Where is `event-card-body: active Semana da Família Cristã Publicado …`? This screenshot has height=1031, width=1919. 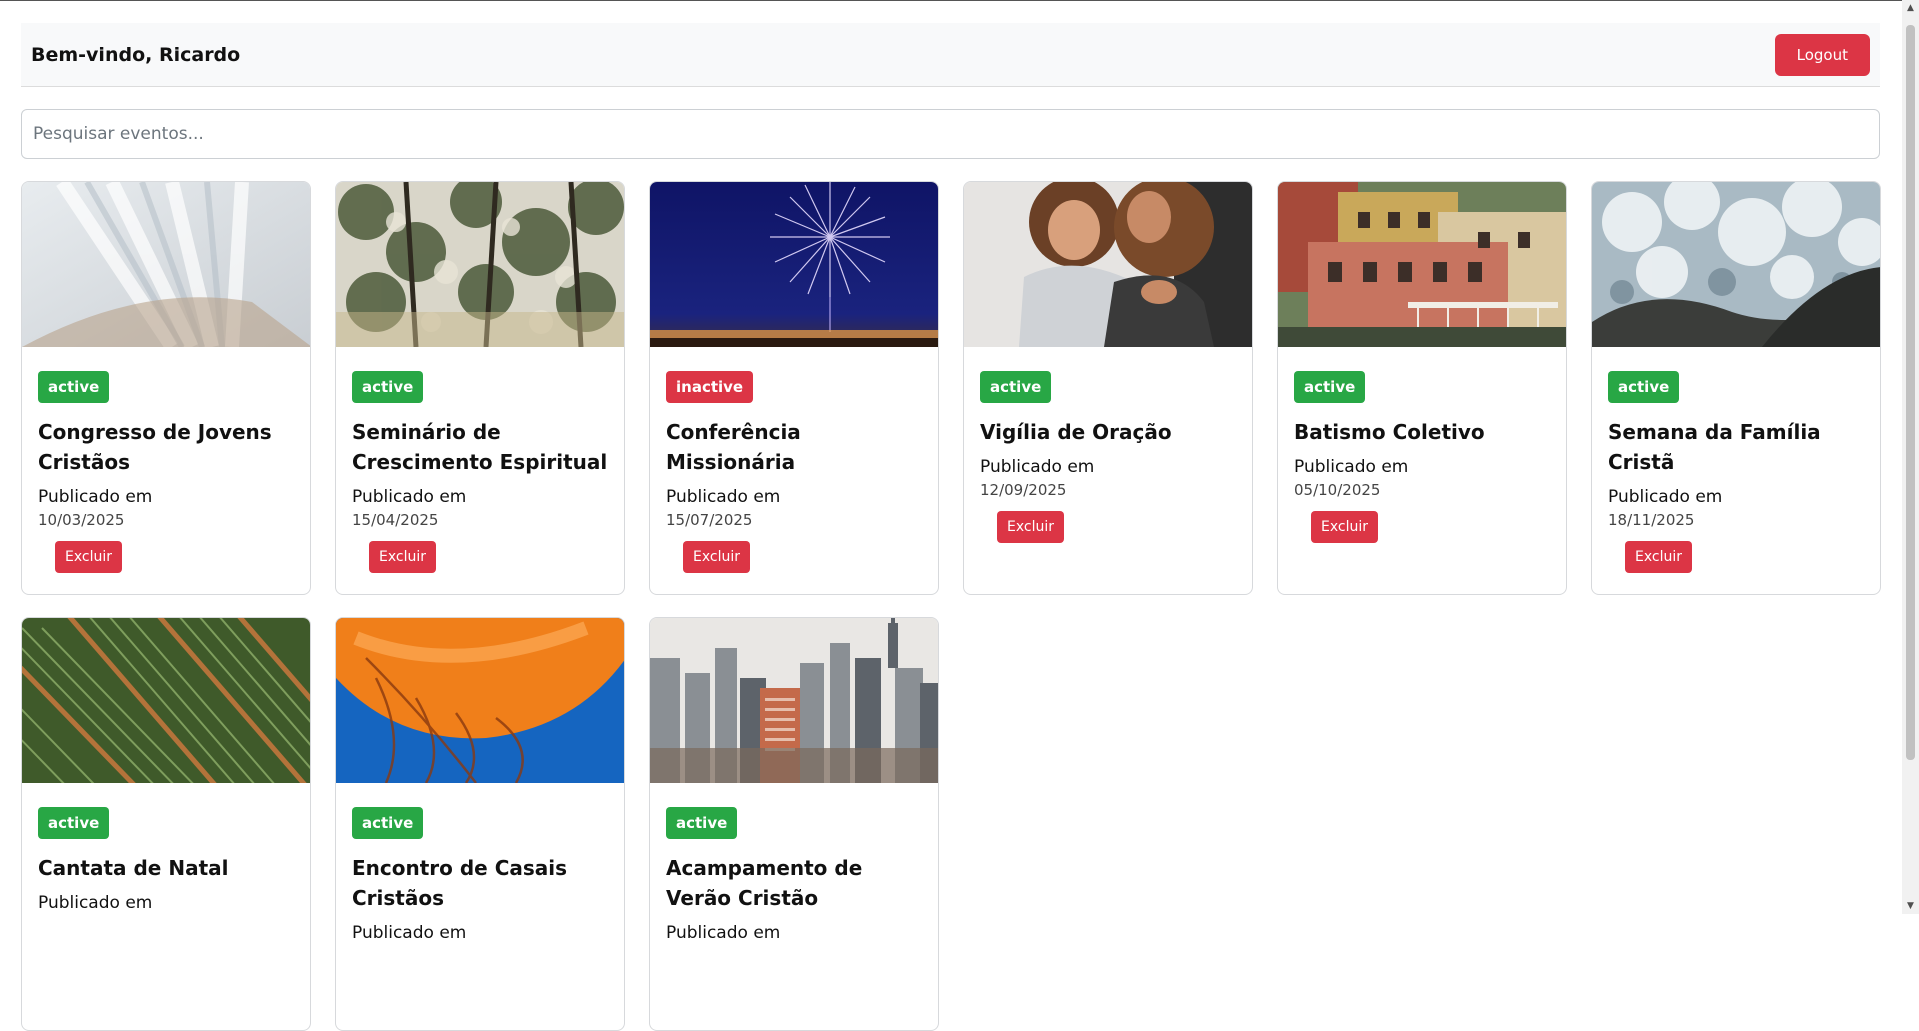 event-card-body: active Semana da Família Cristã Publicado … is located at coordinates (1736, 468).